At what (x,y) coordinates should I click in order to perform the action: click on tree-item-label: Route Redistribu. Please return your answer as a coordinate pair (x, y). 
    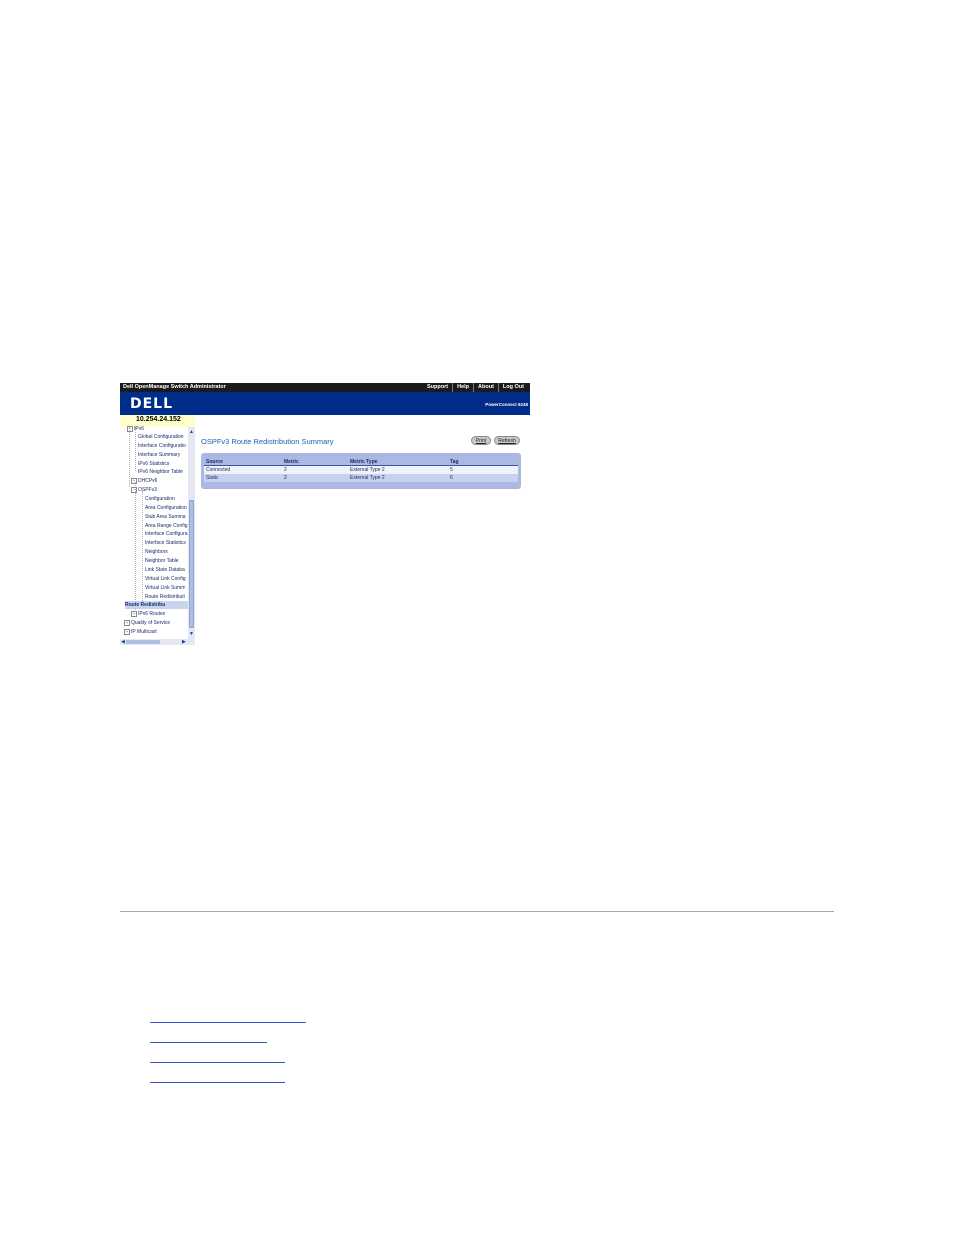
    Looking at the image, I should click on (145, 605).